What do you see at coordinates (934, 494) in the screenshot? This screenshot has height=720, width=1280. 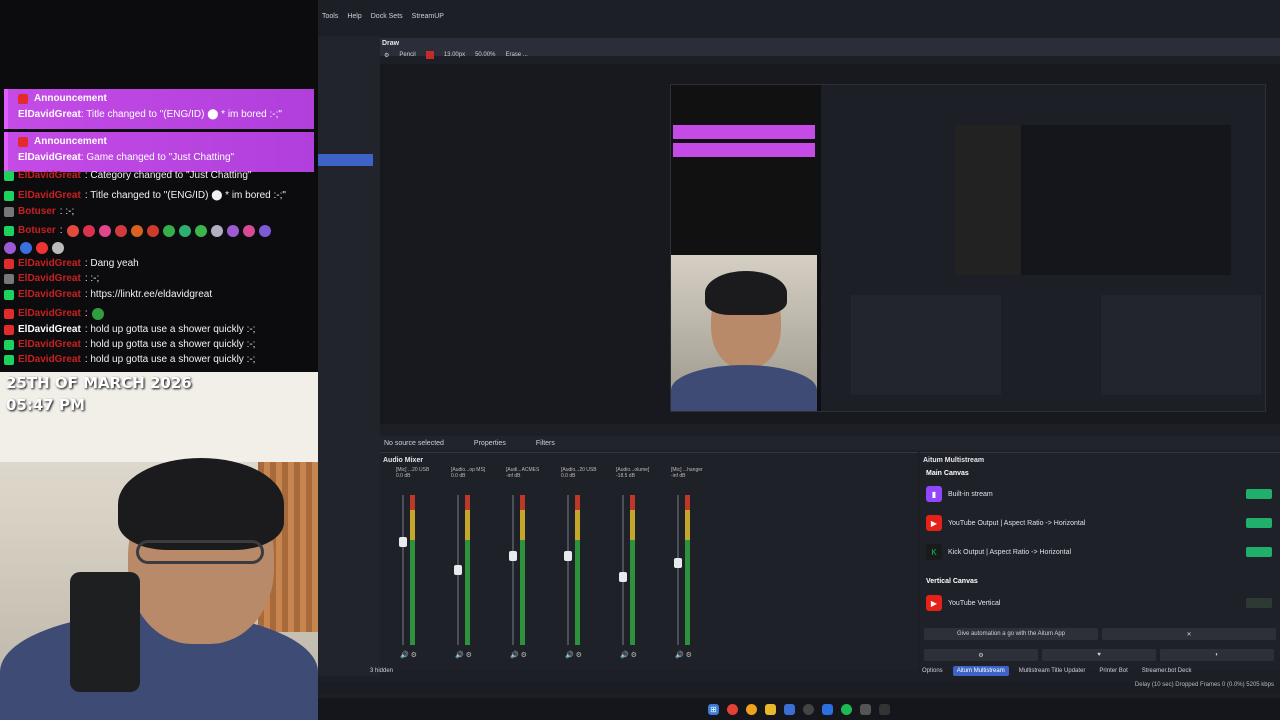 I see `twitch-icon: ▮` at bounding box center [934, 494].